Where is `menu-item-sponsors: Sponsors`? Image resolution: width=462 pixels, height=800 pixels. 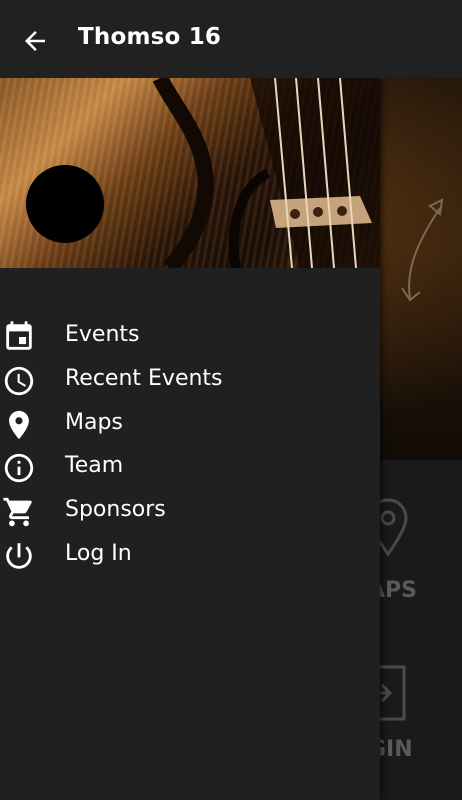
menu-item-sponsors: Sponsors is located at coordinates (190, 511).